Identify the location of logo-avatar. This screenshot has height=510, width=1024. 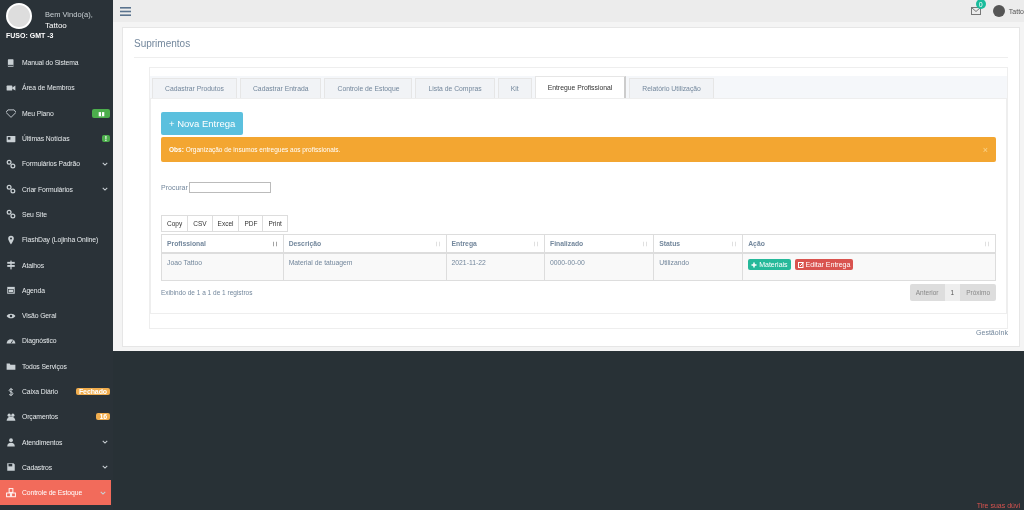
(19, 16).